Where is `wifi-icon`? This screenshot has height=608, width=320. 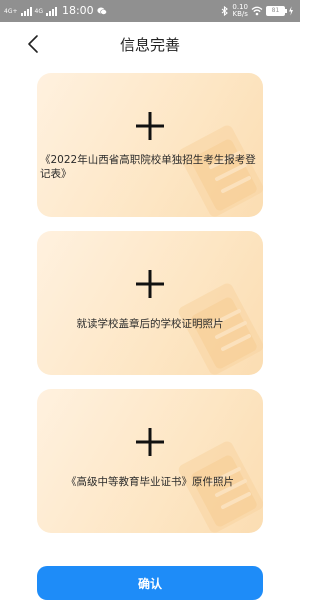
wifi-icon is located at coordinates (257, 11).